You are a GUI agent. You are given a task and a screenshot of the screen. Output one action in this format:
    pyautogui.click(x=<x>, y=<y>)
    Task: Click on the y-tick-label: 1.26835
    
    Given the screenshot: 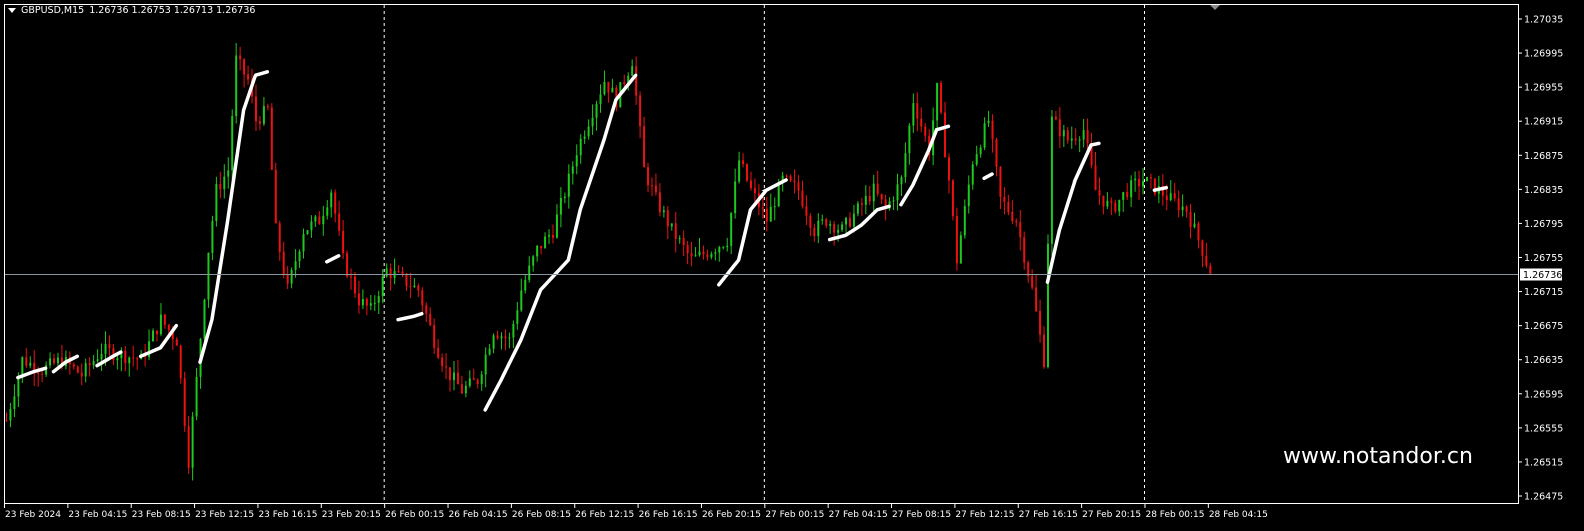 What is the action you would take?
    pyautogui.click(x=1543, y=190)
    